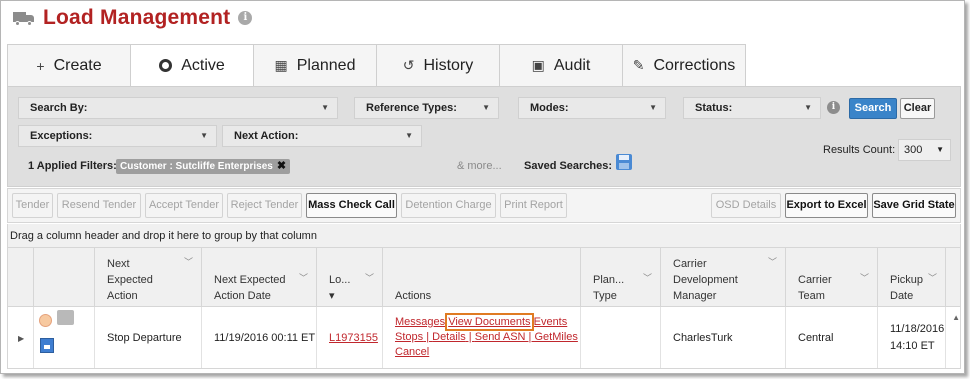  I want to click on search-button: Search, so click(873, 108).